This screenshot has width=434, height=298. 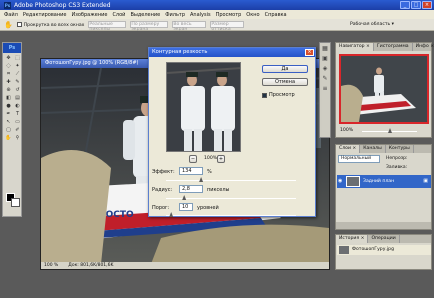 I want to click on zoom-in-button: +, so click(x=221, y=159).